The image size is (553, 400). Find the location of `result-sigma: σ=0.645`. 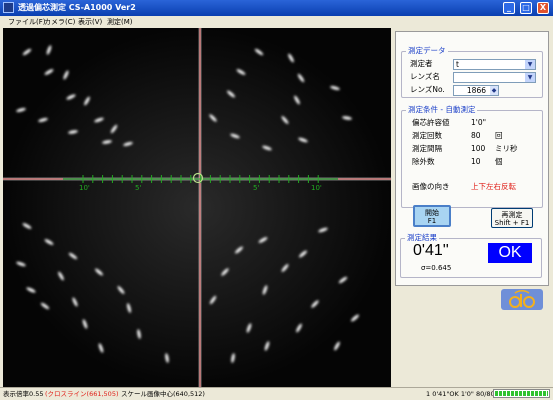

result-sigma: σ=0.645 is located at coordinates (436, 268).